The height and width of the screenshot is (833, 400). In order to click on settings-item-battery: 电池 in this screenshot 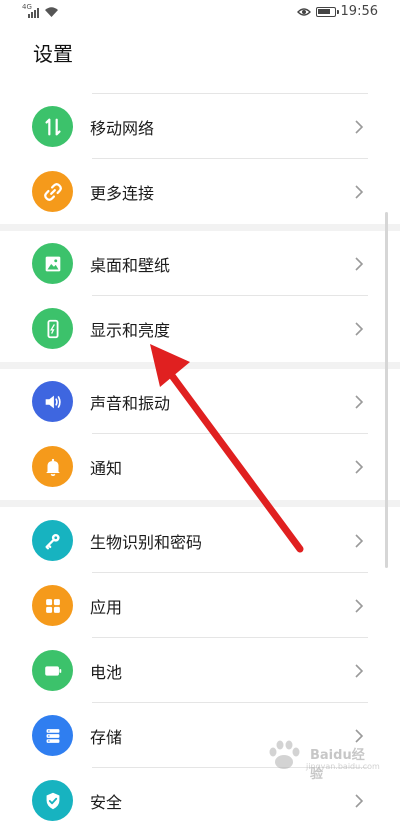, I will do `click(200, 670)`.